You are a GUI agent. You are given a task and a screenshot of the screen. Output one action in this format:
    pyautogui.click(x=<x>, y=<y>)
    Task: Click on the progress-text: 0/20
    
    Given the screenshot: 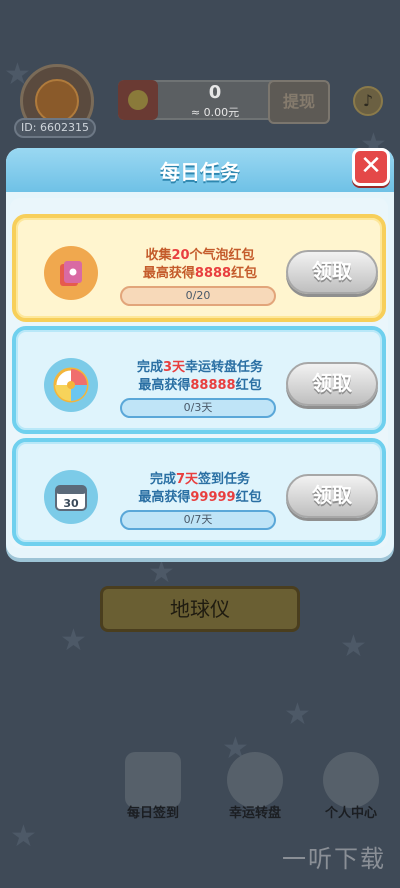 What is the action you would take?
    pyautogui.click(x=198, y=295)
    